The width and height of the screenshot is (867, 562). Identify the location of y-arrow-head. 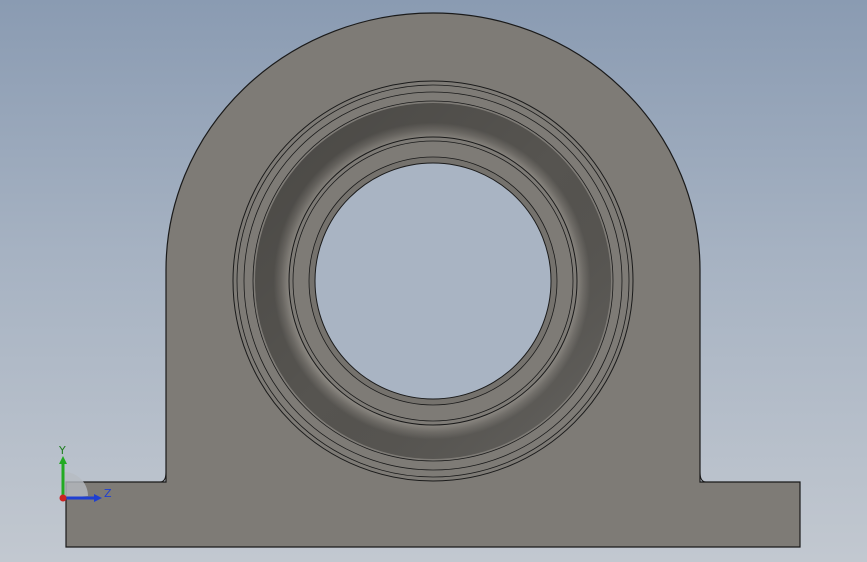
(63, 460).